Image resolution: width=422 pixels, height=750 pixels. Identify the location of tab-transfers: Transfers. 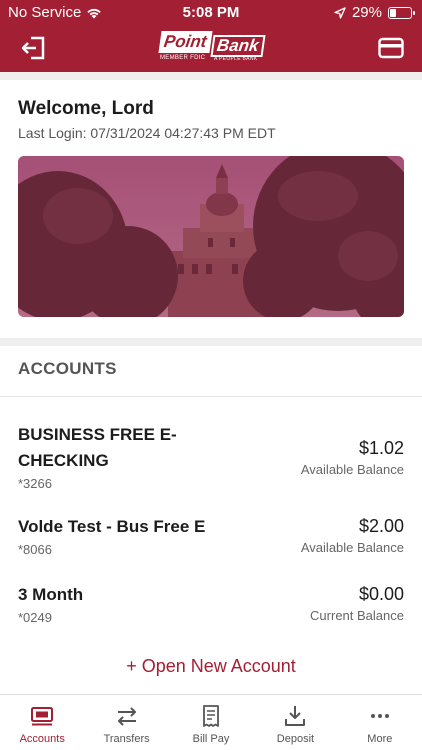
(126, 722).